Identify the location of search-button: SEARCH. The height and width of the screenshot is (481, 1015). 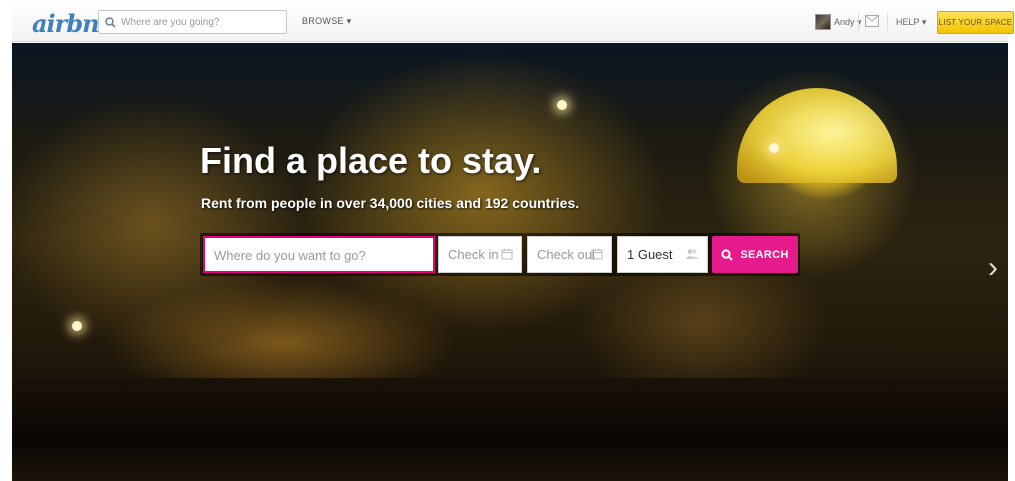
(755, 254).